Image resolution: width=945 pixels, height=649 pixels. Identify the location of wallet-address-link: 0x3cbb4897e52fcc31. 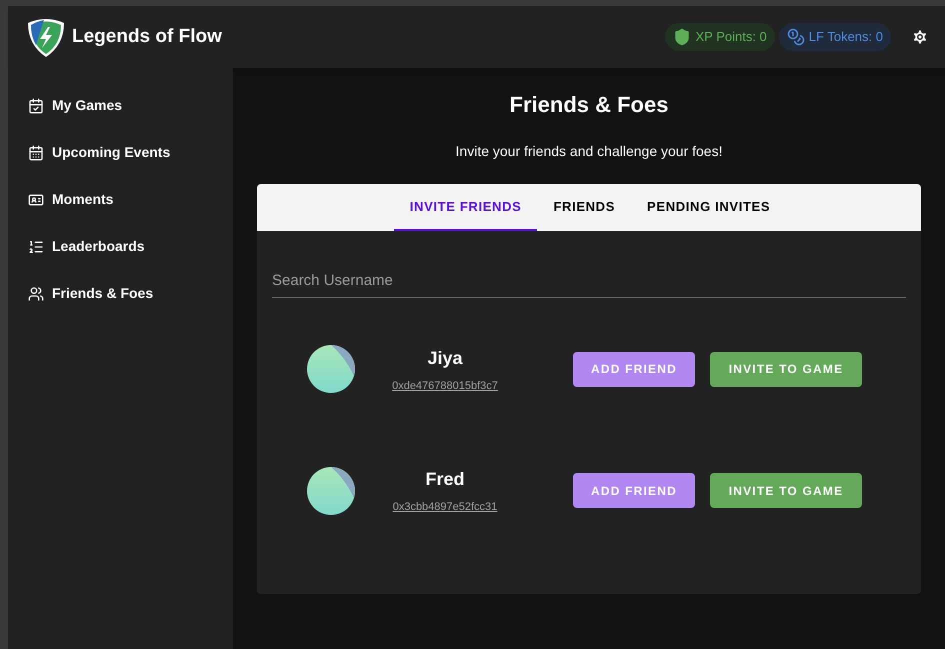
(445, 507).